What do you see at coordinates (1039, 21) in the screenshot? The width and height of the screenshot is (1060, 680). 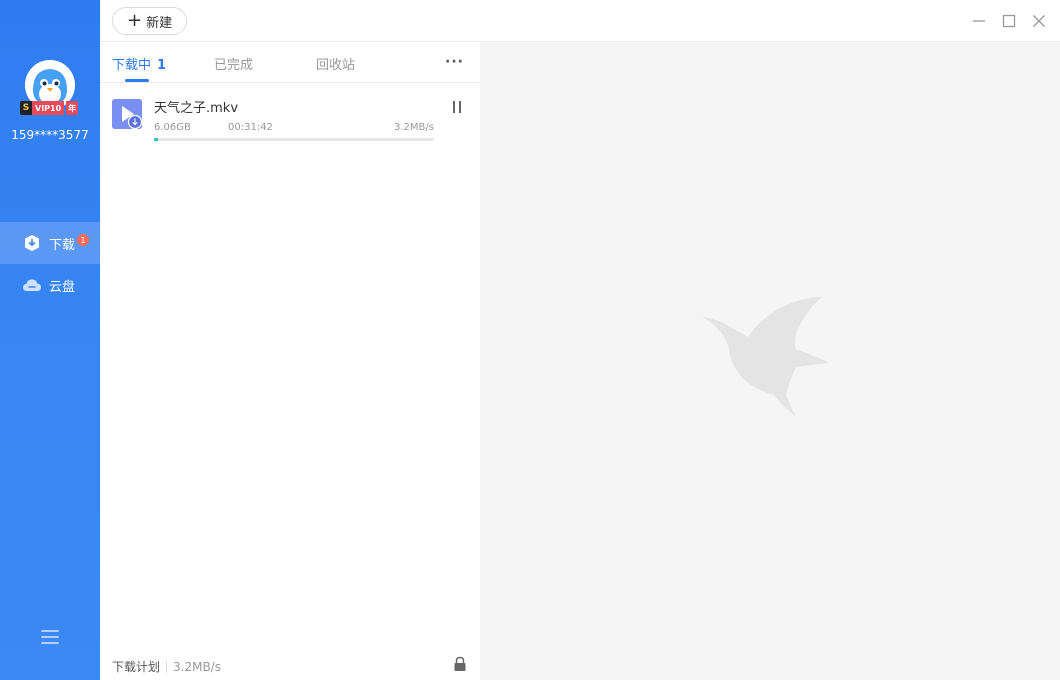 I see `close-icon` at bounding box center [1039, 21].